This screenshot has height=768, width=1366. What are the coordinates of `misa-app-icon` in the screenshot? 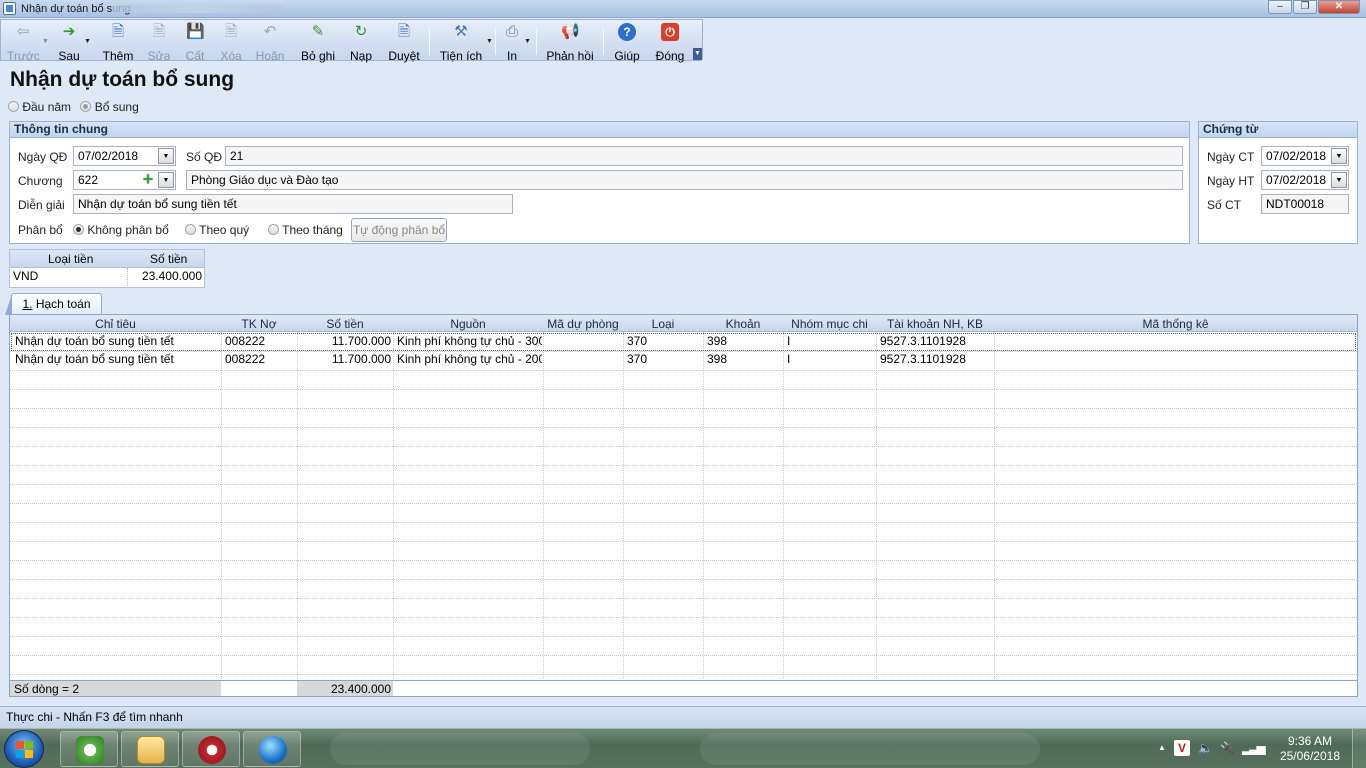 It's located at (90, 750).